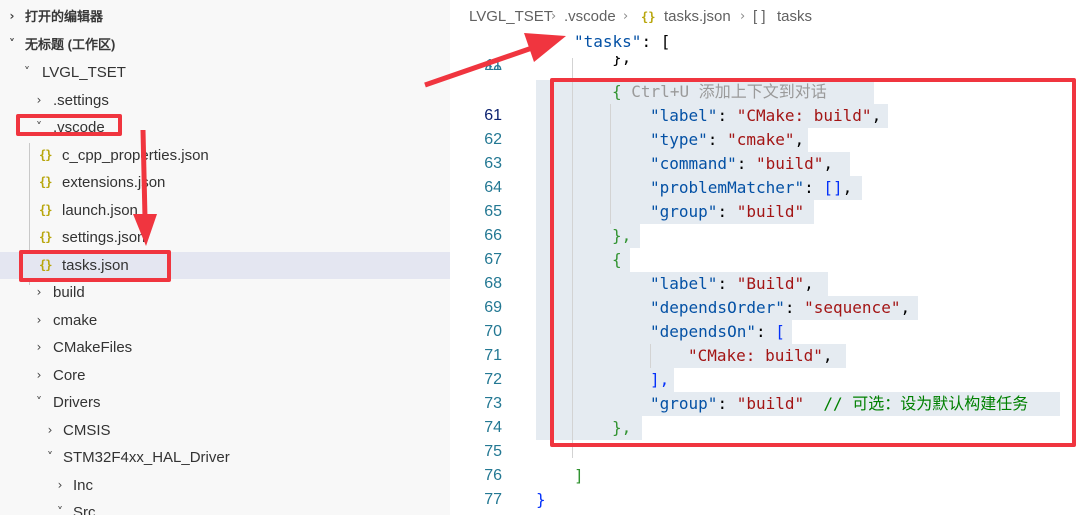 This screenshot has width=1079, height=515. Describe the element at coordinates (225, 44) in the screenshot. I see `workspace-header: ˅ 无标题 (工作区)` at that location.